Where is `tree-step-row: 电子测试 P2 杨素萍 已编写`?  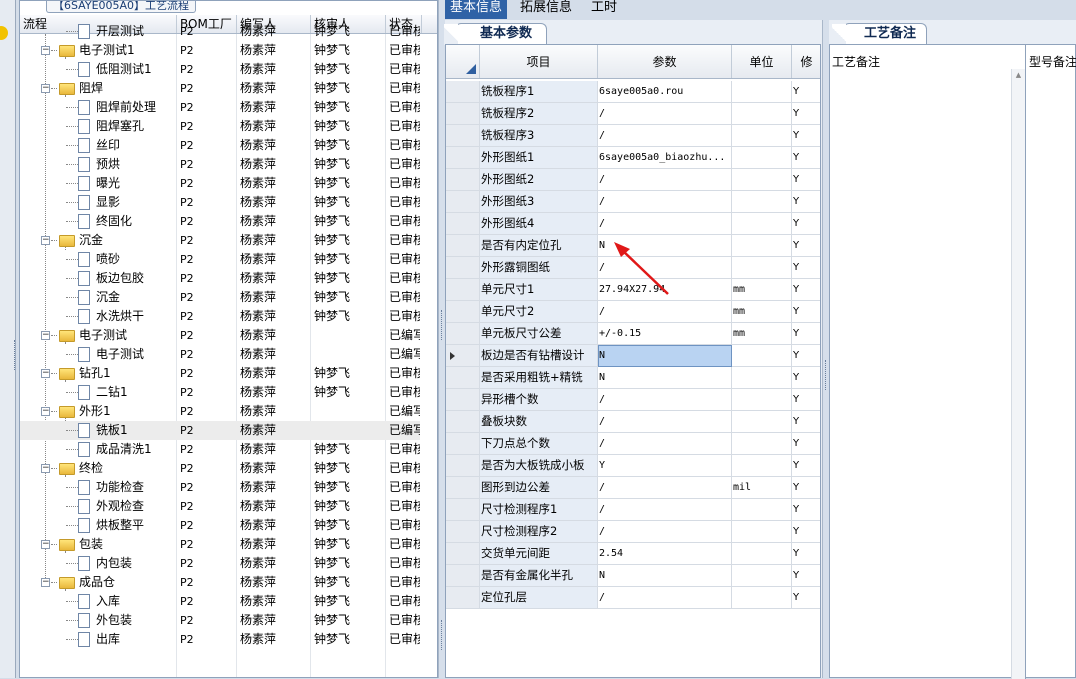
tree-step-row: 电子测试 P2 杨素萍 已编写 is located at coordinates (220, 354).